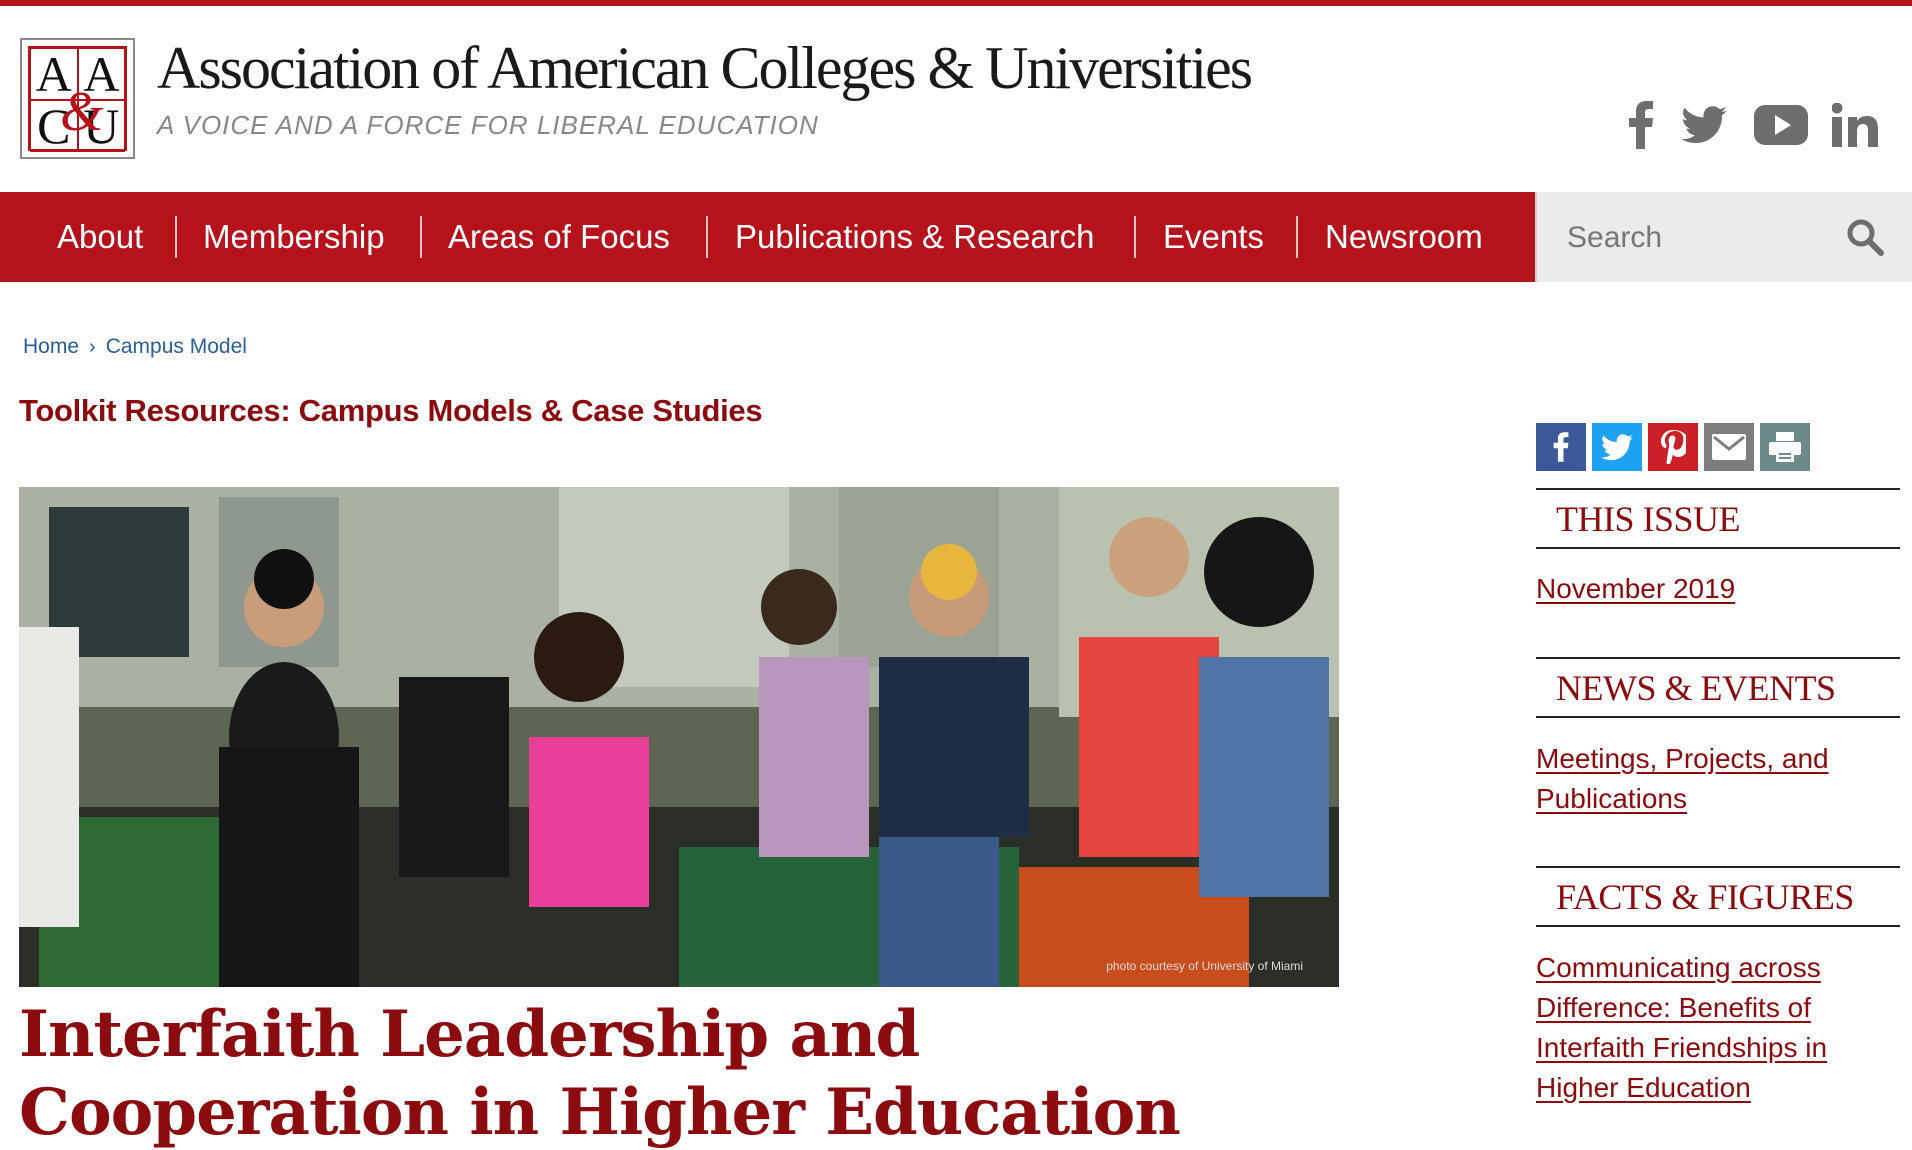  What do you see at coordinates (51, 347) in the screenshot?
I see `breadcrumb-home: Home` at bounding box center [51, 347].